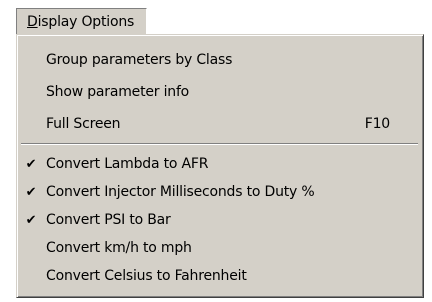  What do you see at coordinates (146, 276) in the screenshot?
I see `menu-item-label: Convert Celsius to Fahrenheit` at bounding box center [146, 276].